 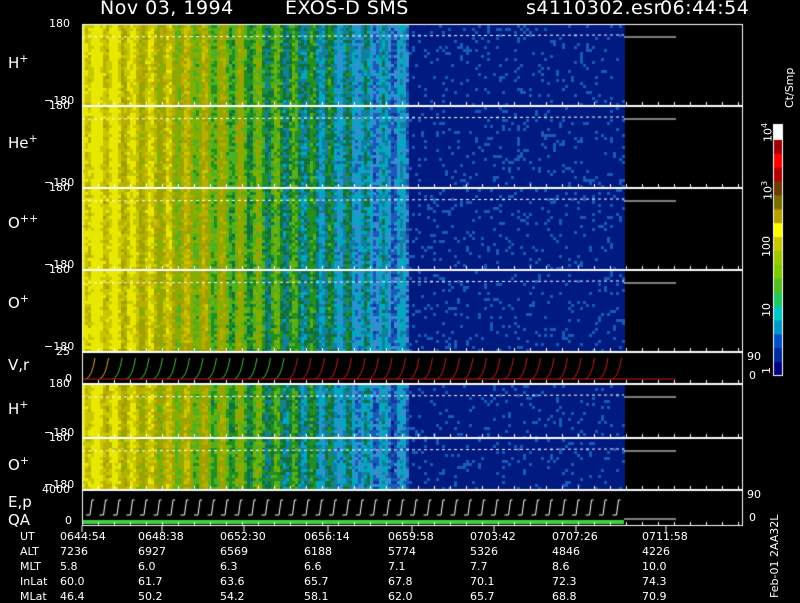 I want to click on footer-value: 7.1, so click(x=397, y=566).